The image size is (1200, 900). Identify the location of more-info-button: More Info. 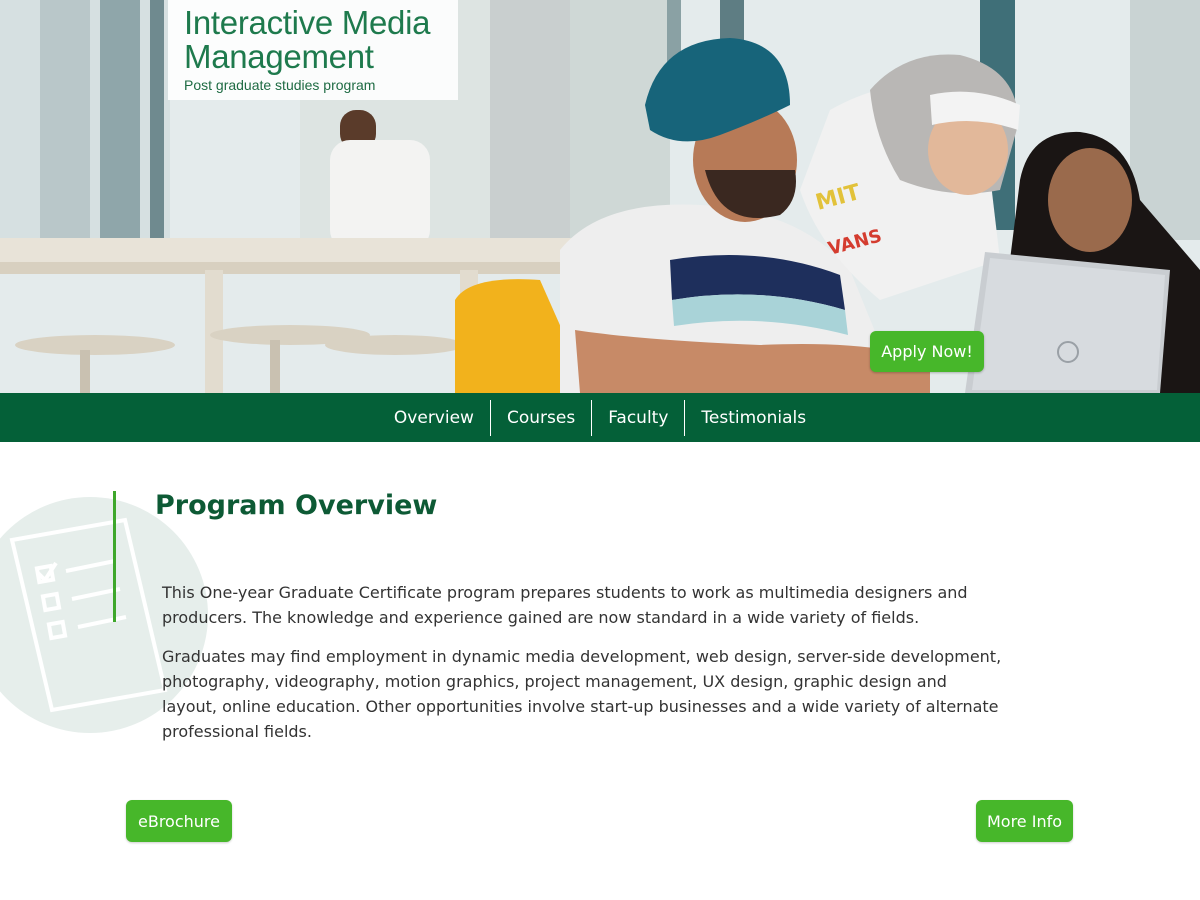
(1024, 821).